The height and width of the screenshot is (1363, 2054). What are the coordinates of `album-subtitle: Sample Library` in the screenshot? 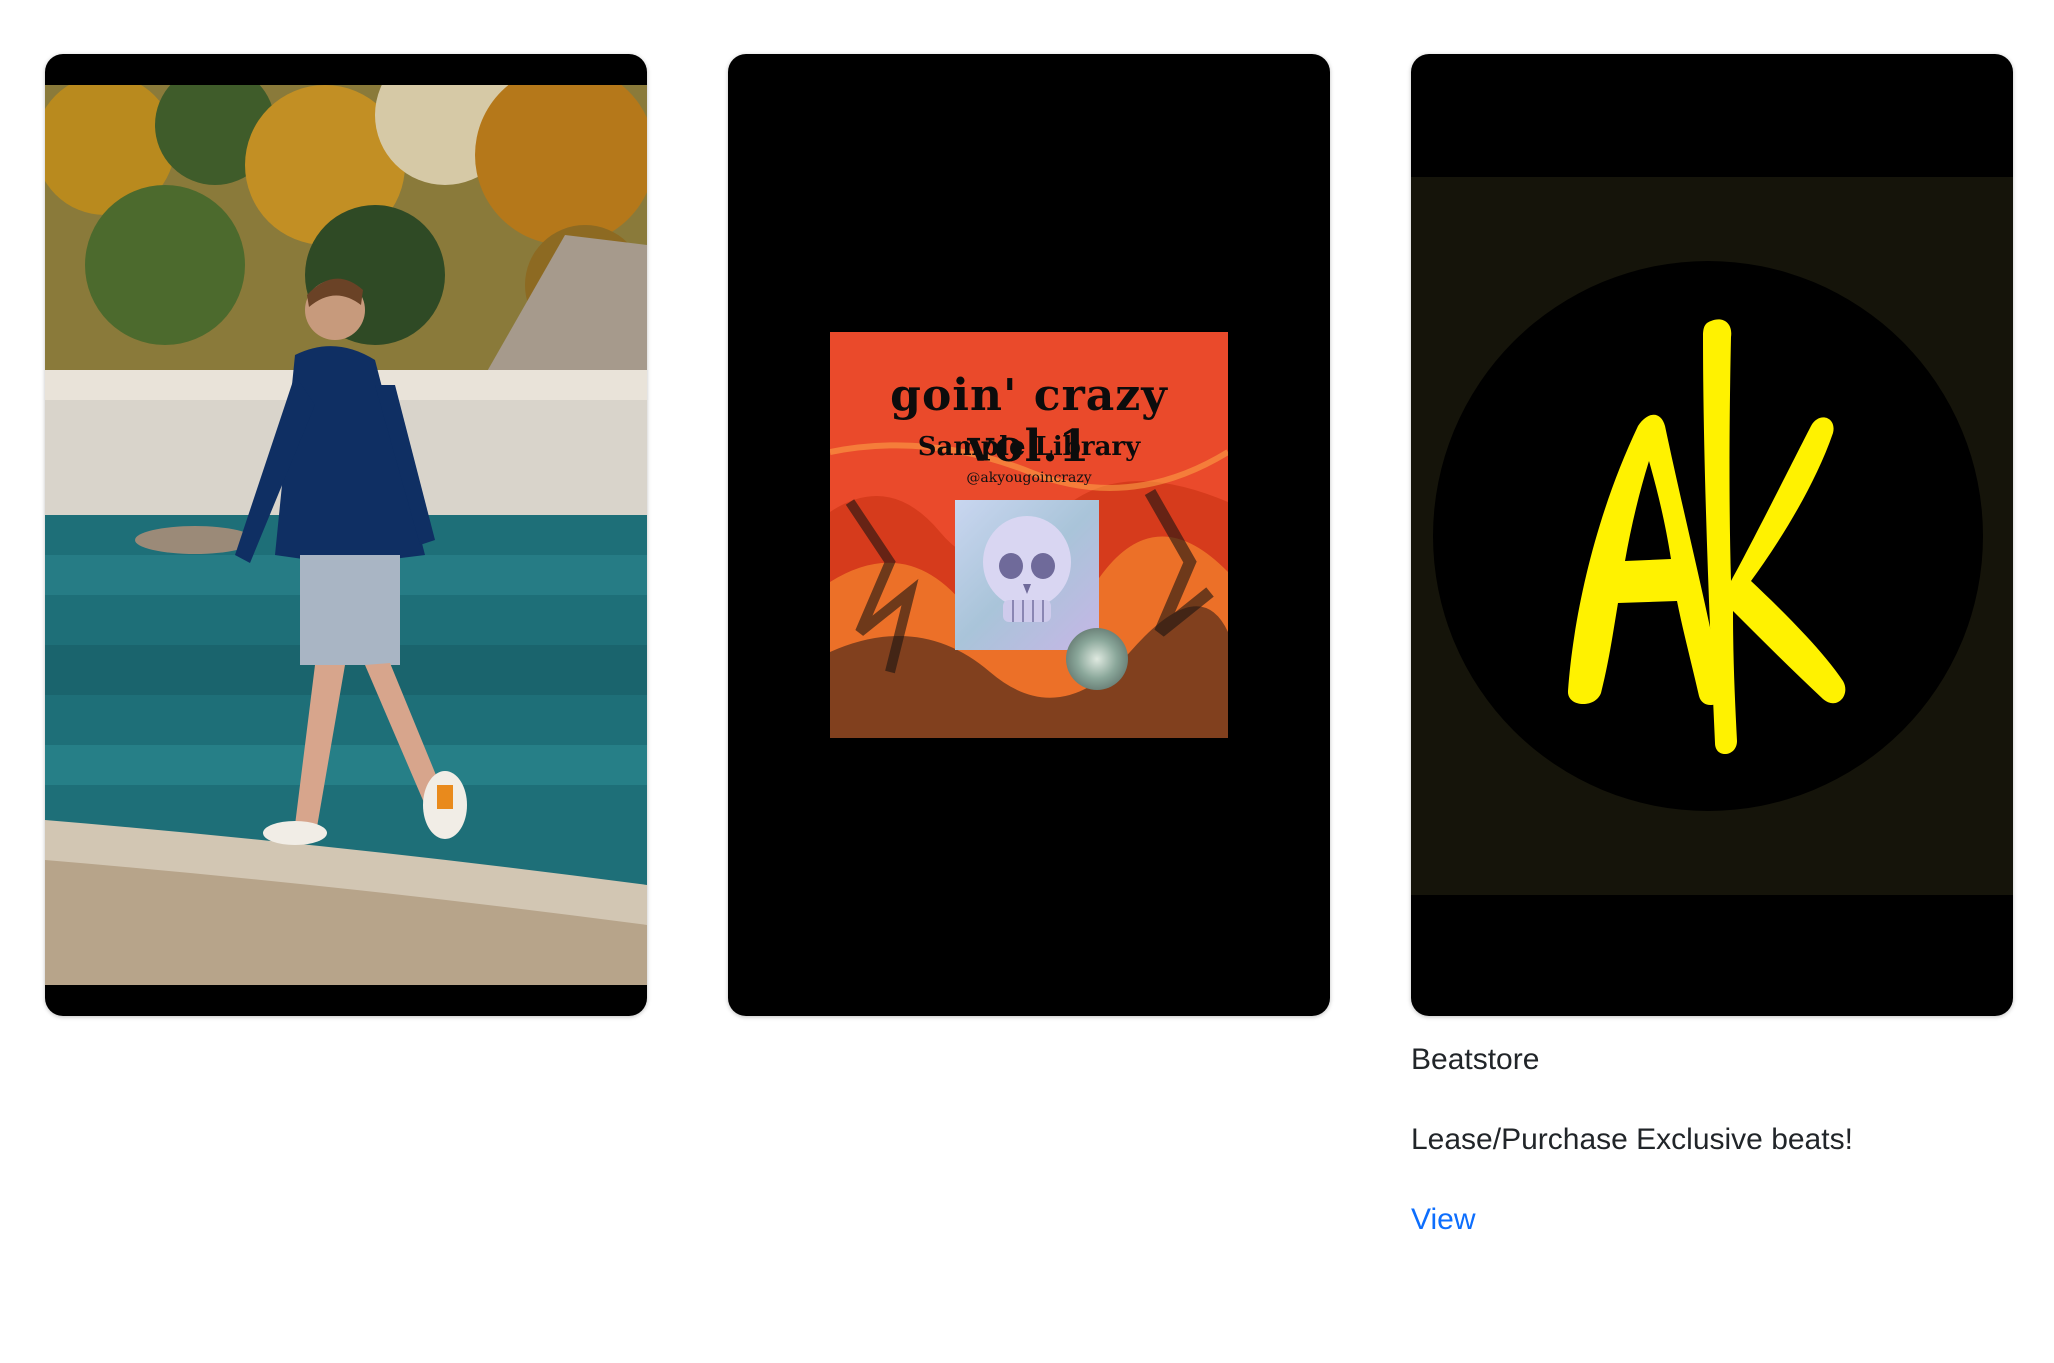 It's located at (1029, 447).